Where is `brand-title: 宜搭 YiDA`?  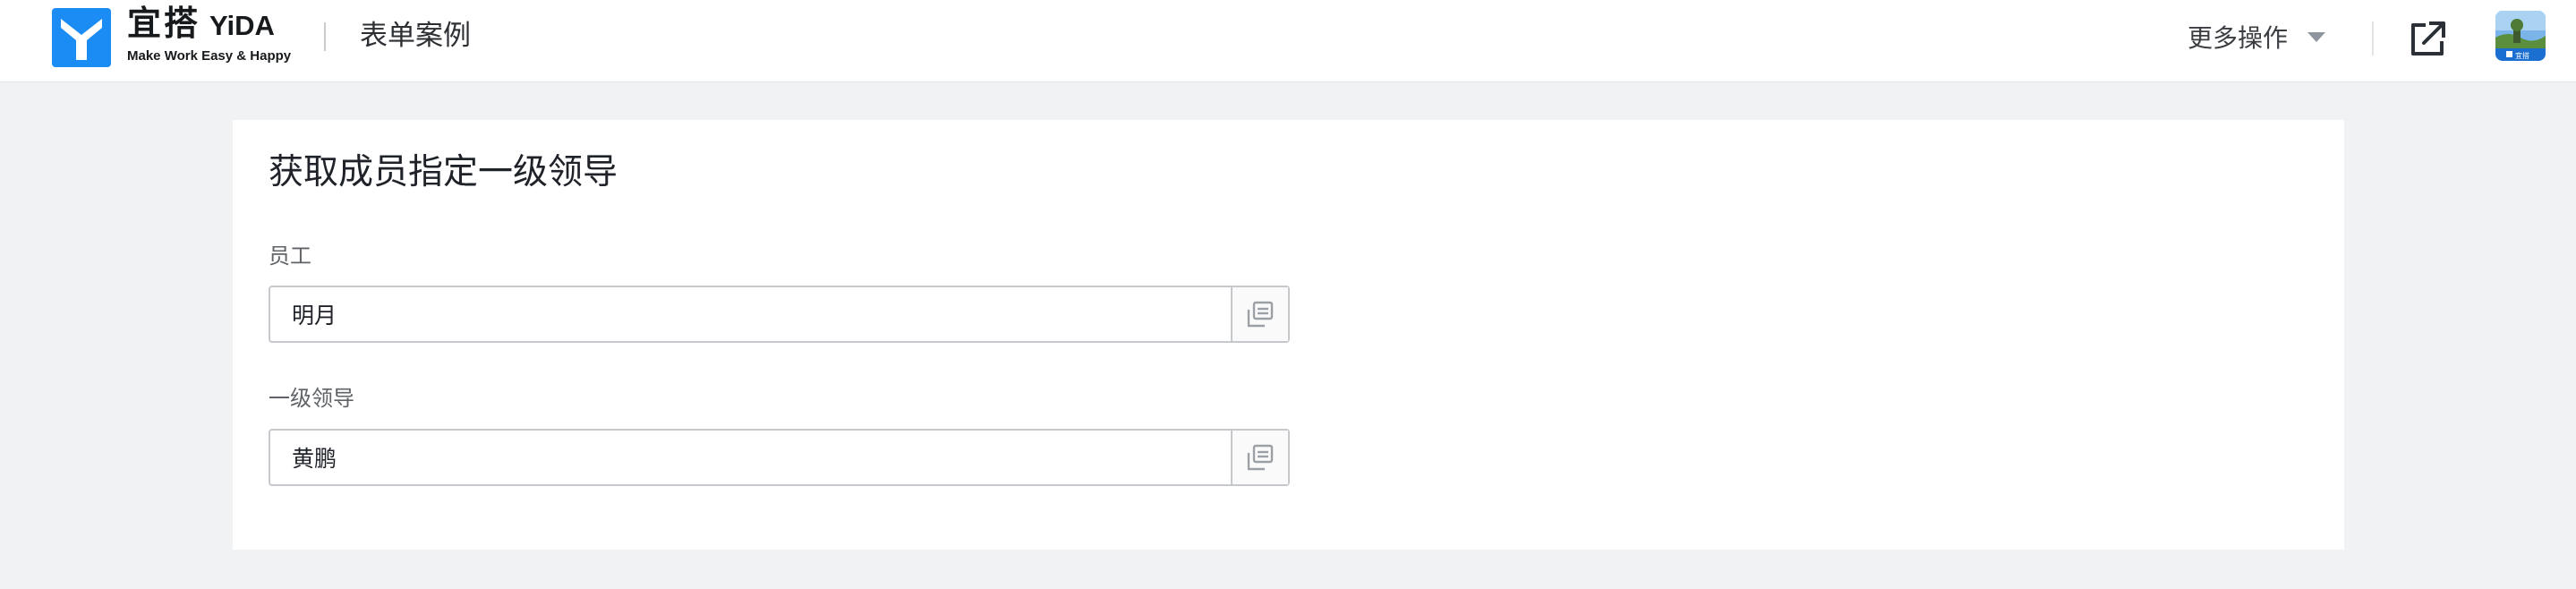 brand-title: 宜搭 YiDA is located at coordinates (201, 23).